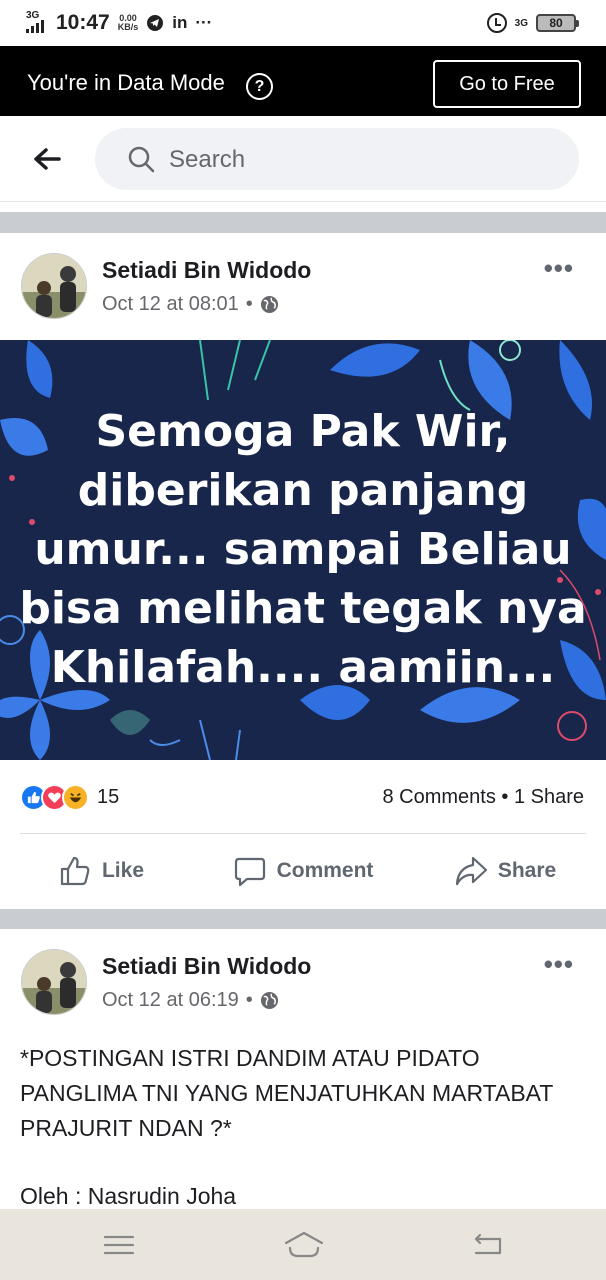  What do you see at coordinates (337, 159) in the screenshot?
I see `search-input: Search` at bounding box center [337, 159].